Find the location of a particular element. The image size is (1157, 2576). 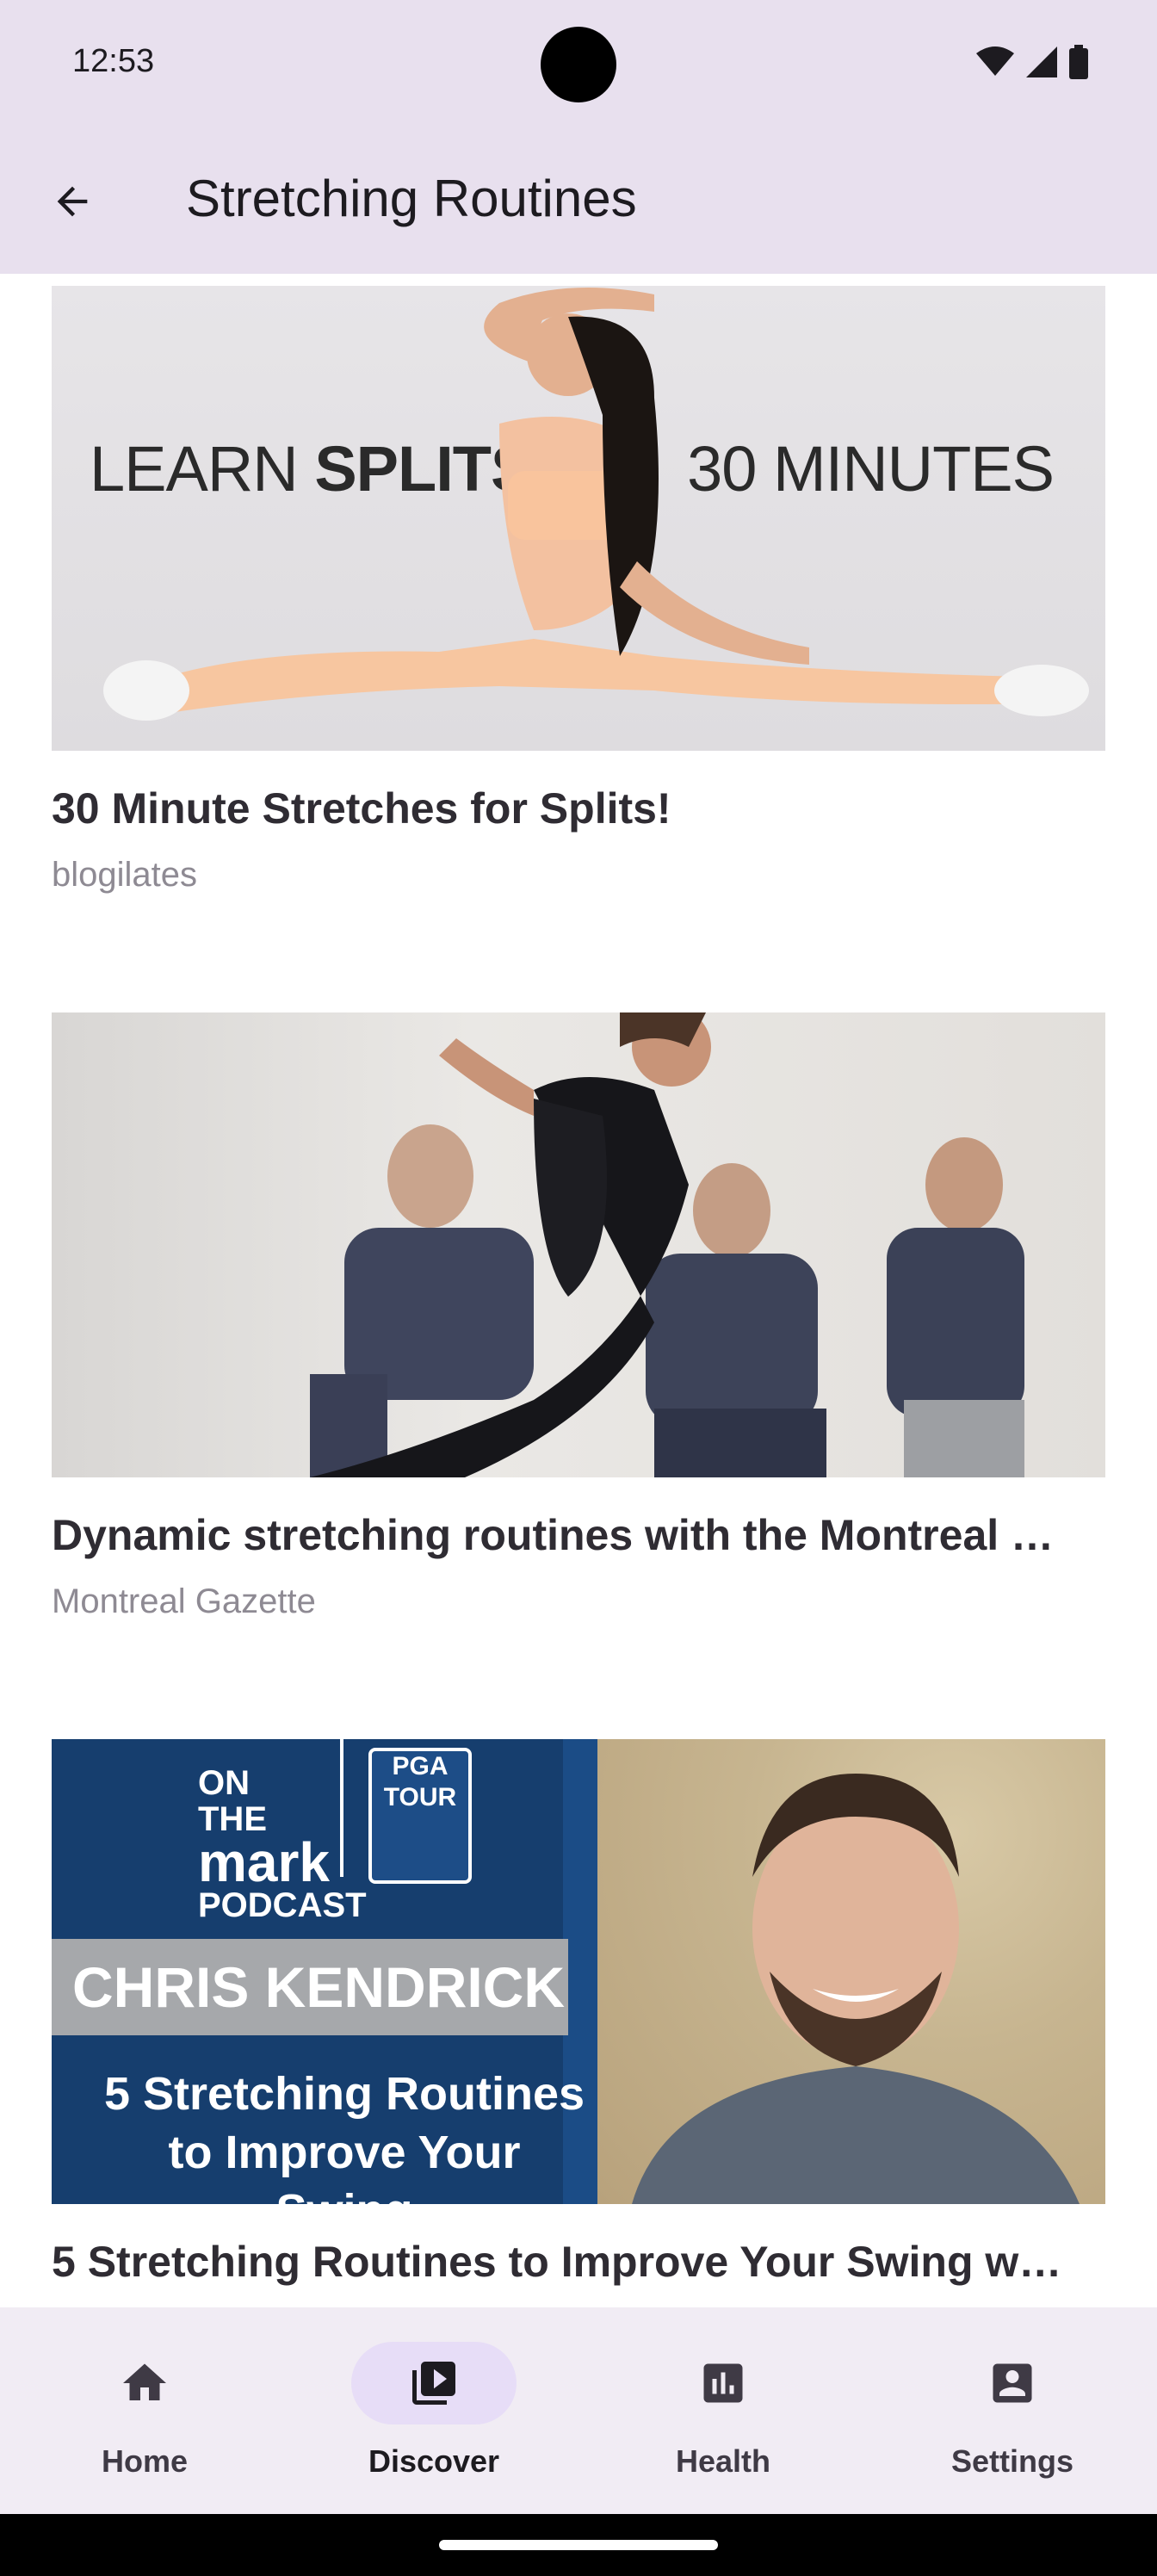

back-button is located at coordinates (72, 202).